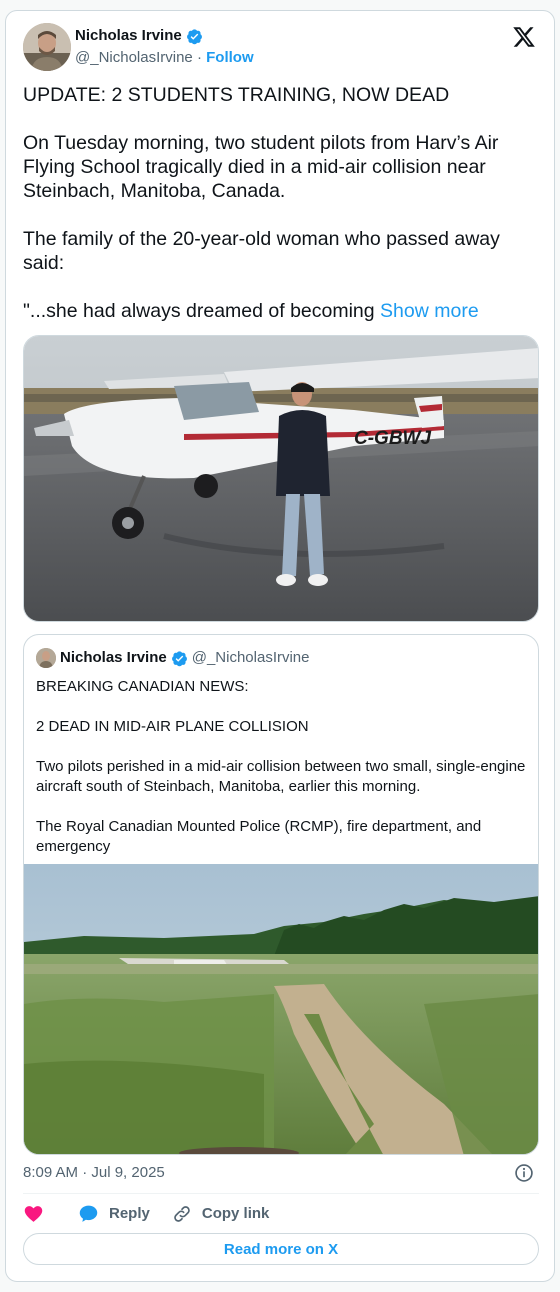 The height and width of the screenshot is (1292, 560). I want to click on aircraft-registration: C-GBWJ, so click(392, 438).